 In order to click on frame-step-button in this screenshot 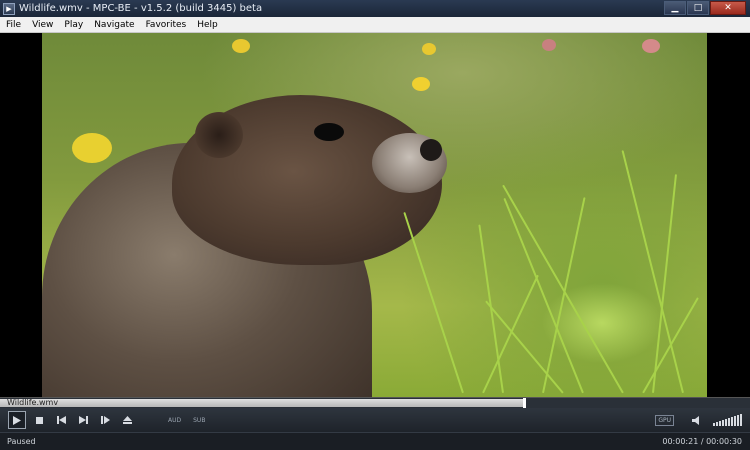, I will do `click(105, 420)`.